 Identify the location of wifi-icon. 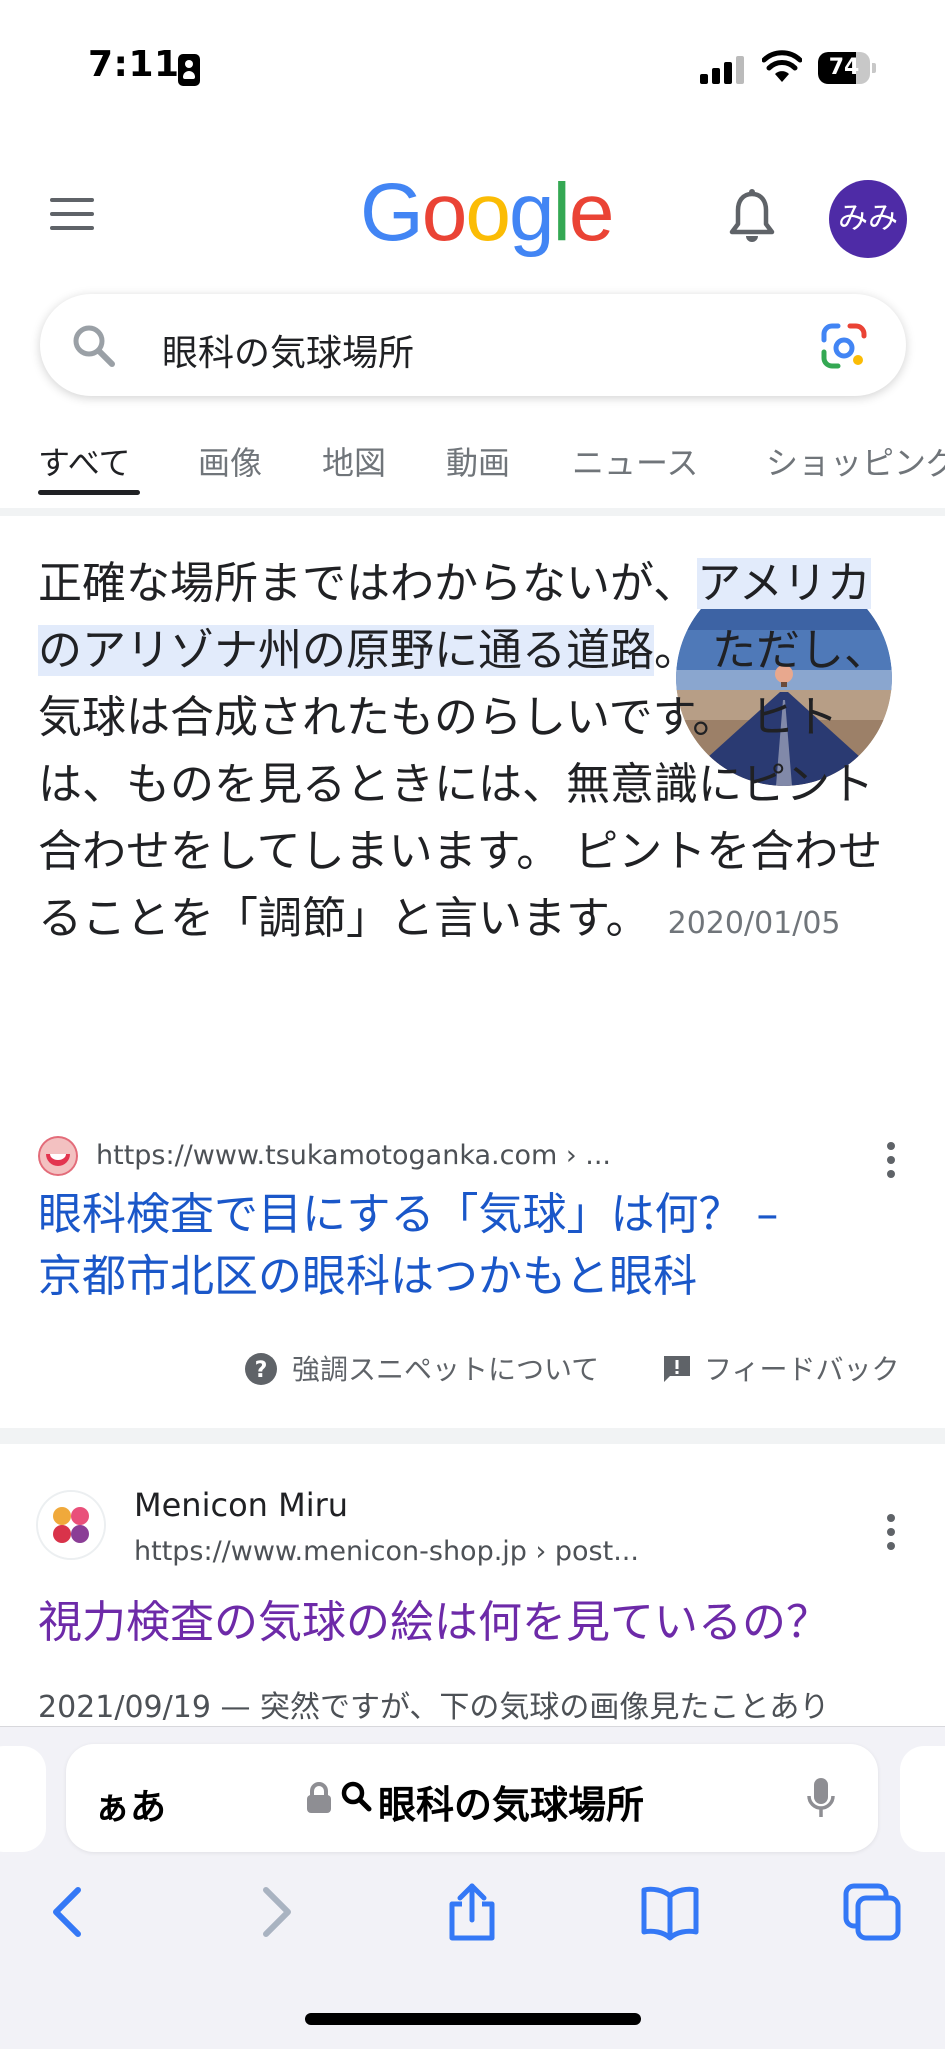
(782, 66).